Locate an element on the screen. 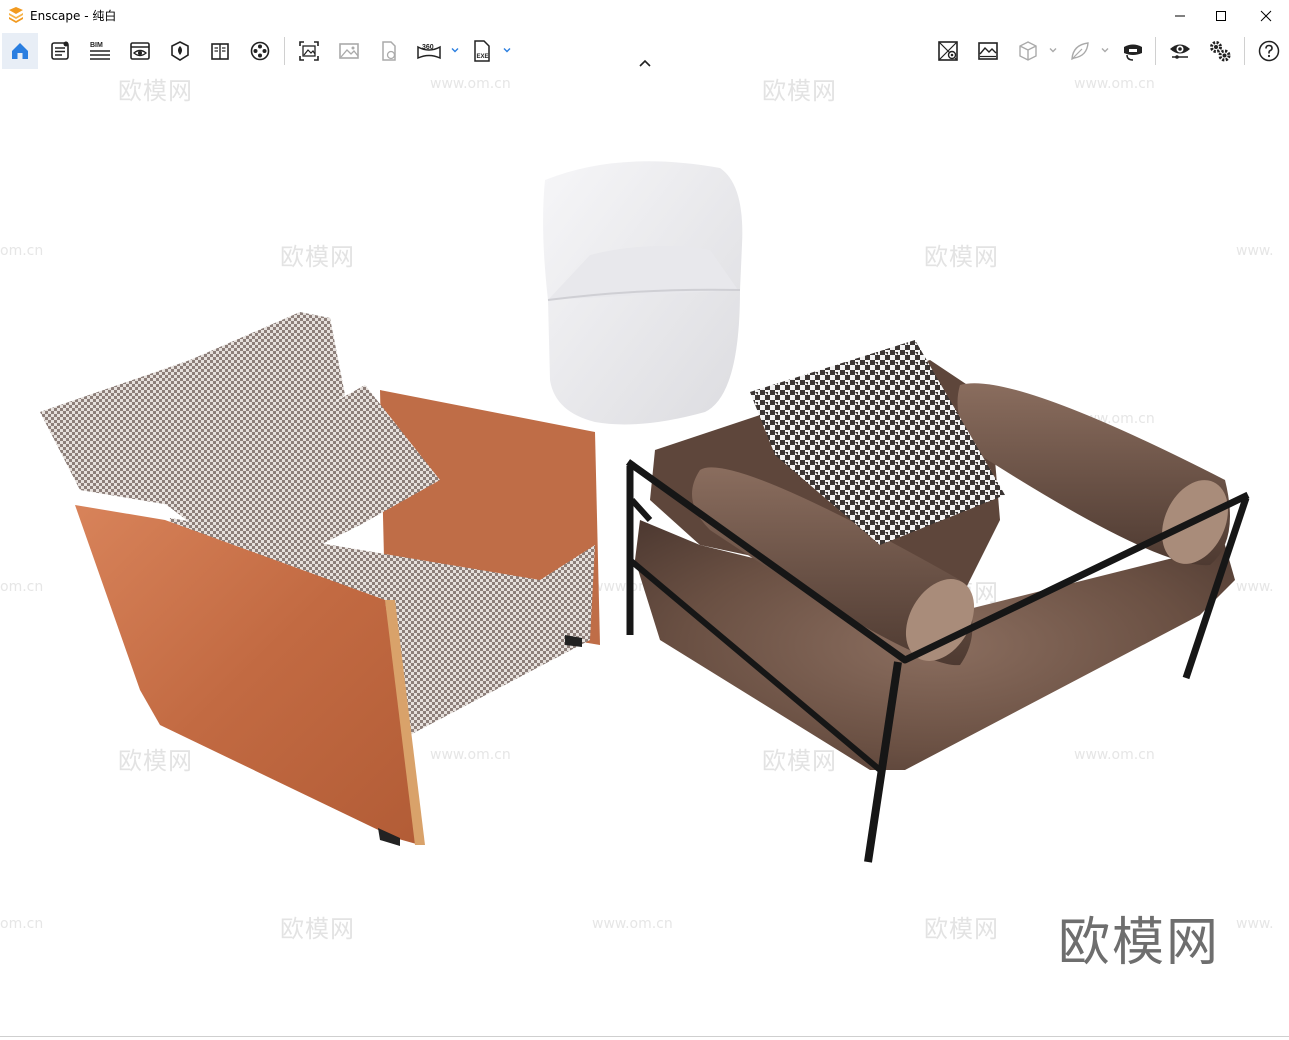 This screenshot has height=1040, width=1289. brand-watermark: 欧模网 is located at coordinates (1139, 943).